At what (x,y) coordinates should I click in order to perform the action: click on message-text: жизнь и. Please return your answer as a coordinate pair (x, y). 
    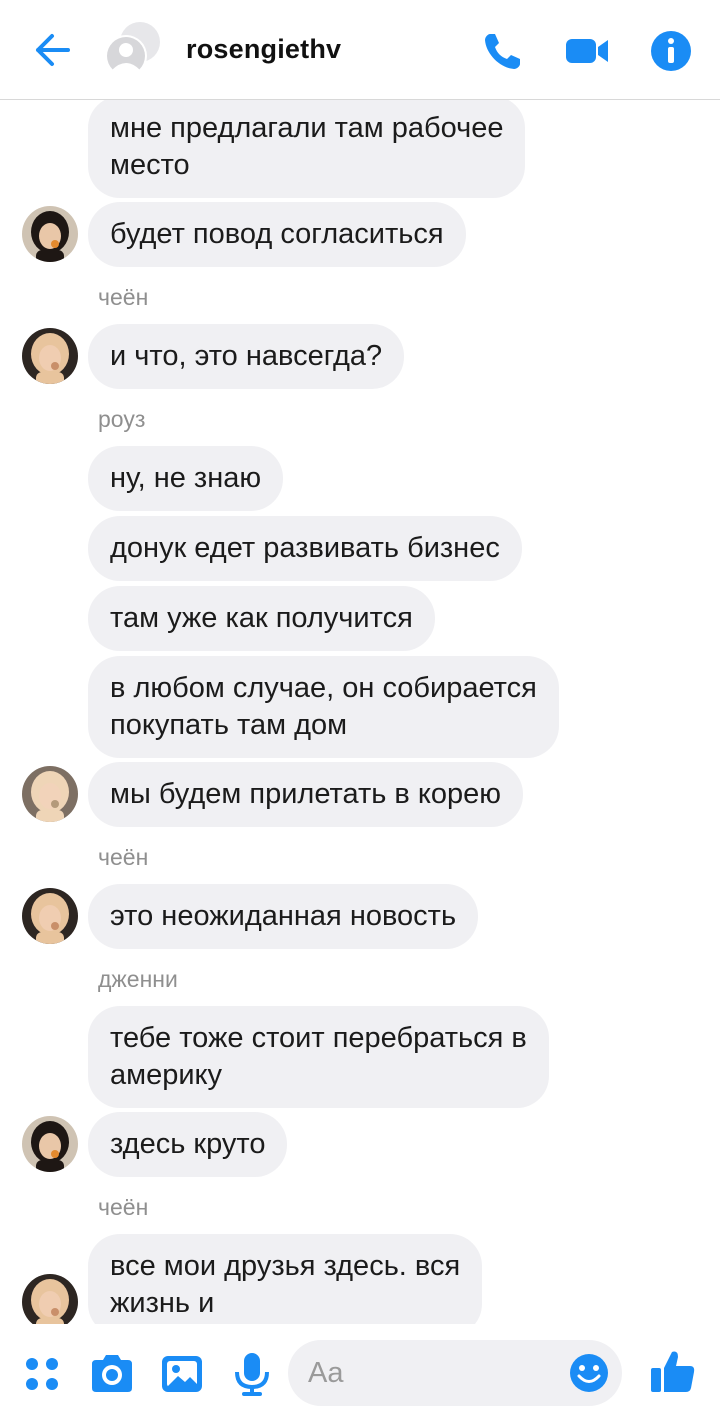
    Looking at the image, I should click on (162, 1303).